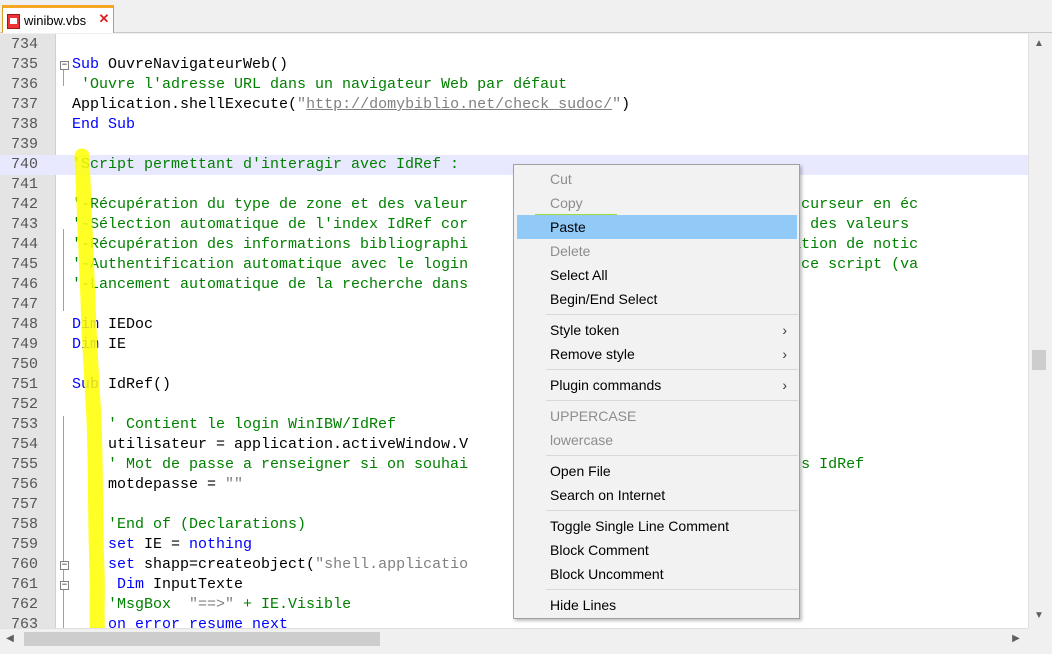 This screenshot has height=654, width=1052. What do you see at coordinates (657, 495) in the screenshot?
I see `menu-item-search-on-internet: Search on Internet` at bounding box center [657, 495].